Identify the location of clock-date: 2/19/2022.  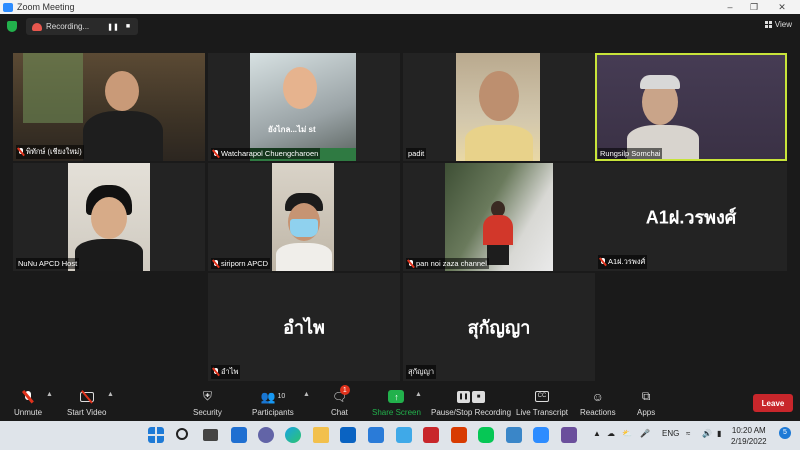
(749, 441).